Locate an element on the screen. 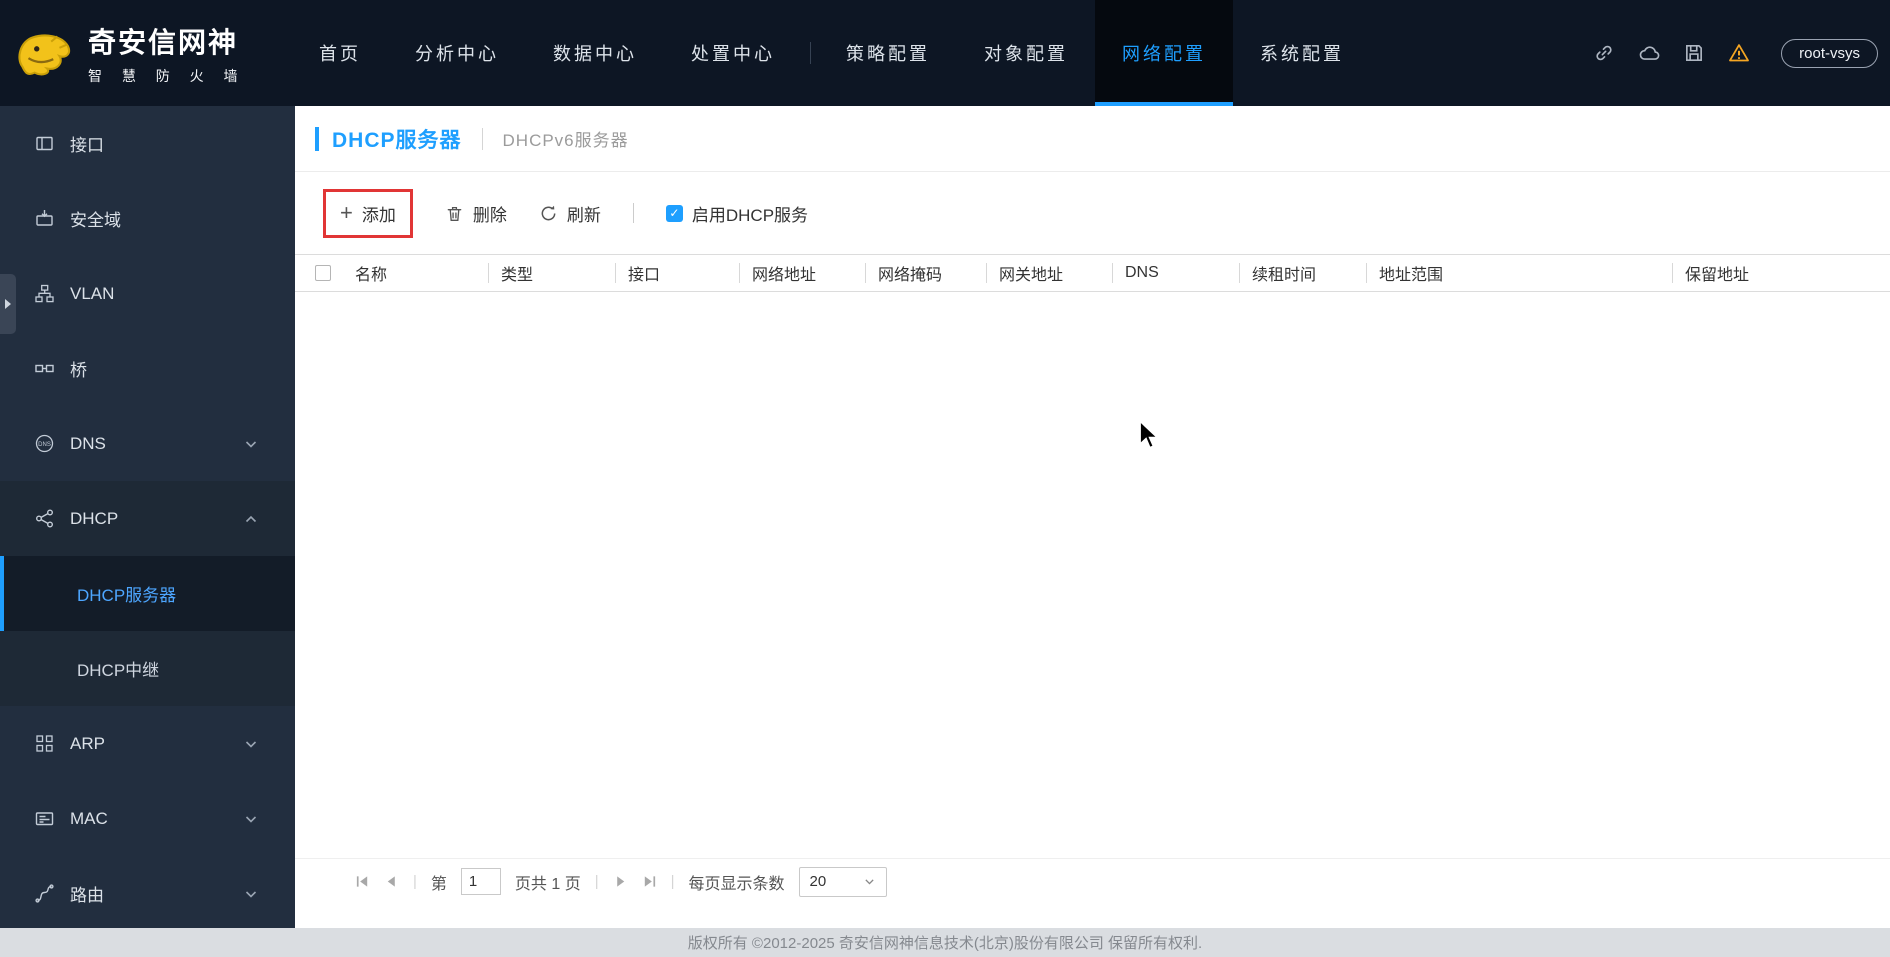  nav-item-disposal-center: 处置中心 is located at coordinates (733, 53).